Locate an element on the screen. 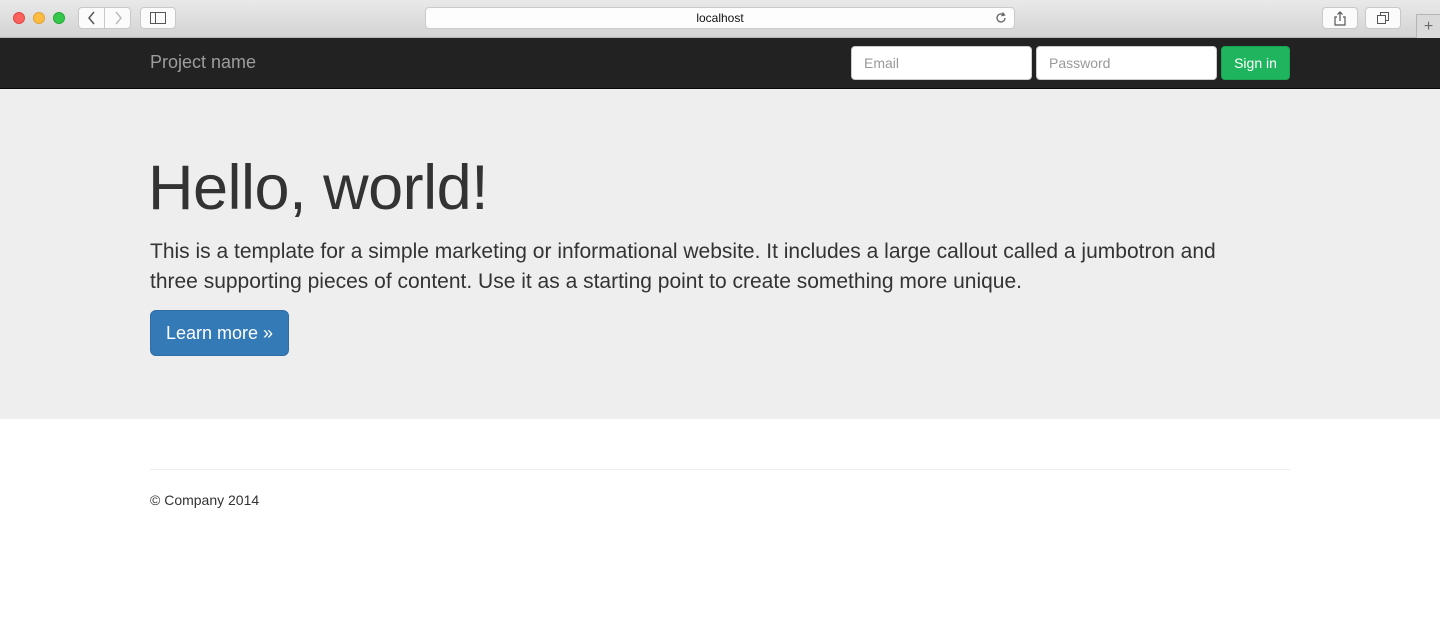 Image resolution: width=1440 pixels, height=621 pixels. reload-icon is located at coordinates (1001, 18).